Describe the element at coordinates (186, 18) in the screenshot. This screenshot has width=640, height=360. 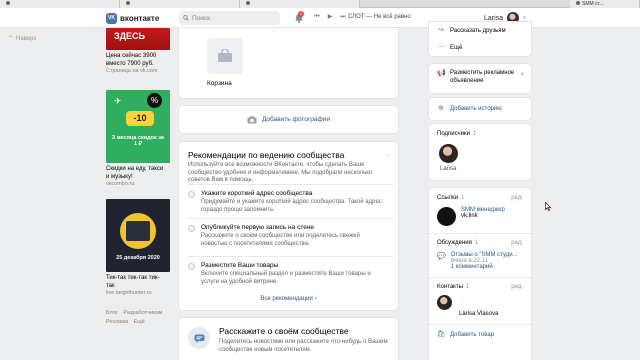
I see `search-icon` at that location.